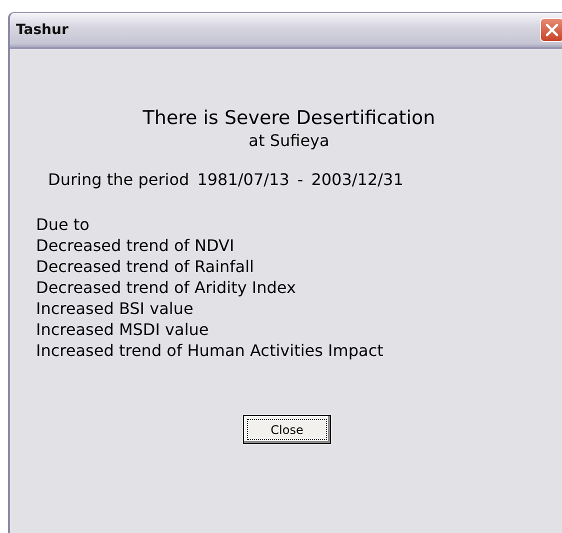 This screenshot has height=533, width=562. What do you see at coordinates (551, 30) in the screenshot?
I see `close-icon` at bounding box center [551, 30].